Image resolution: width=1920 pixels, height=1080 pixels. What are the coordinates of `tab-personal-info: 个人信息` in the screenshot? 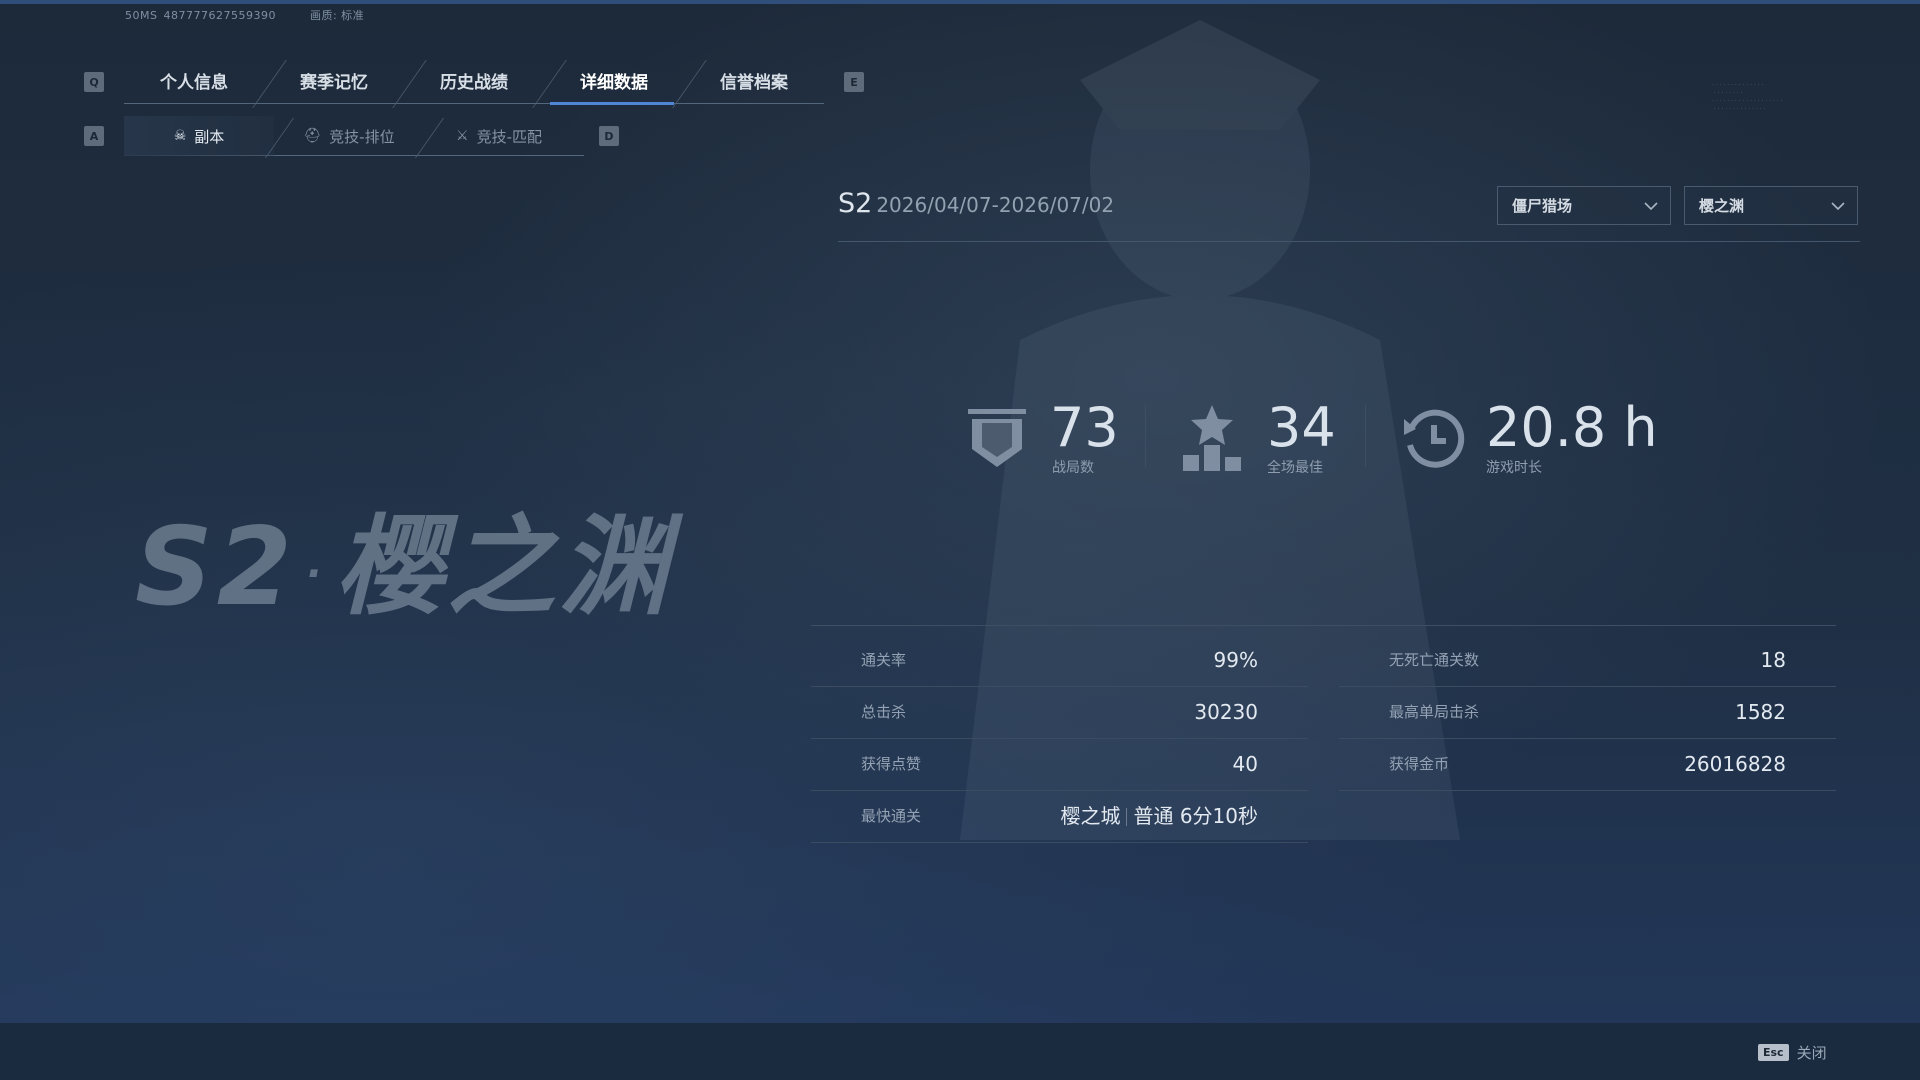 It's located at (205, 82).